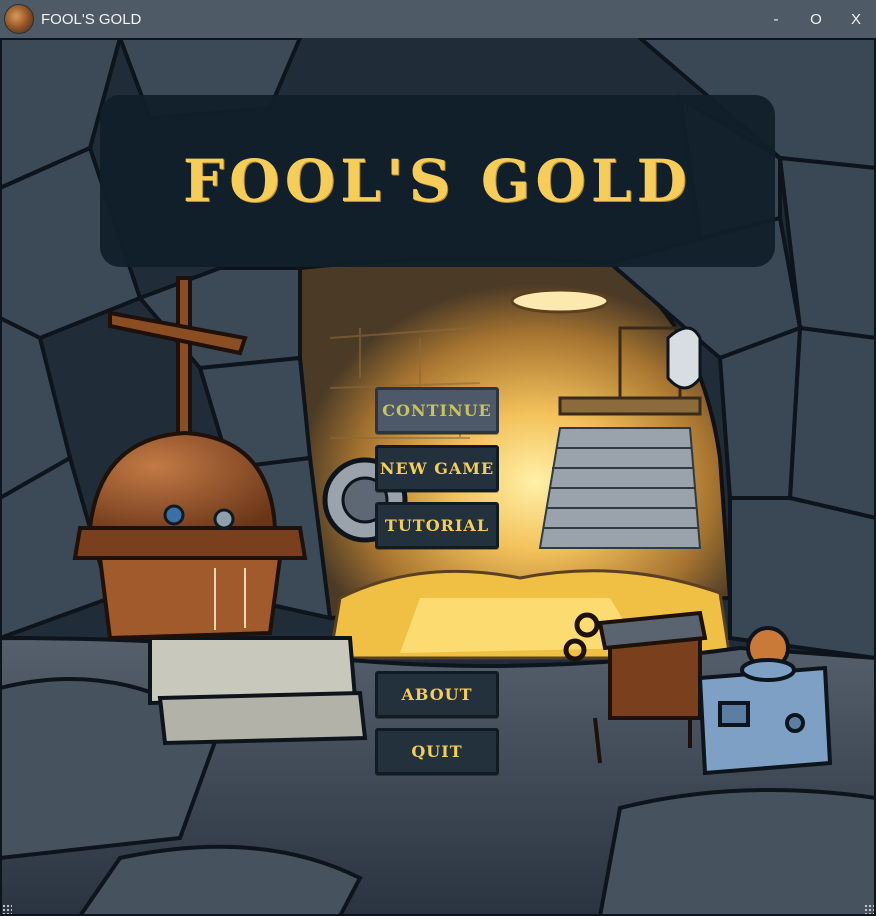 This screenshot has height=916, width=876. Describe the element at coordinates (91, 19) in the screenshot. I see `window-title: FOOL'S GOLD` at that location.